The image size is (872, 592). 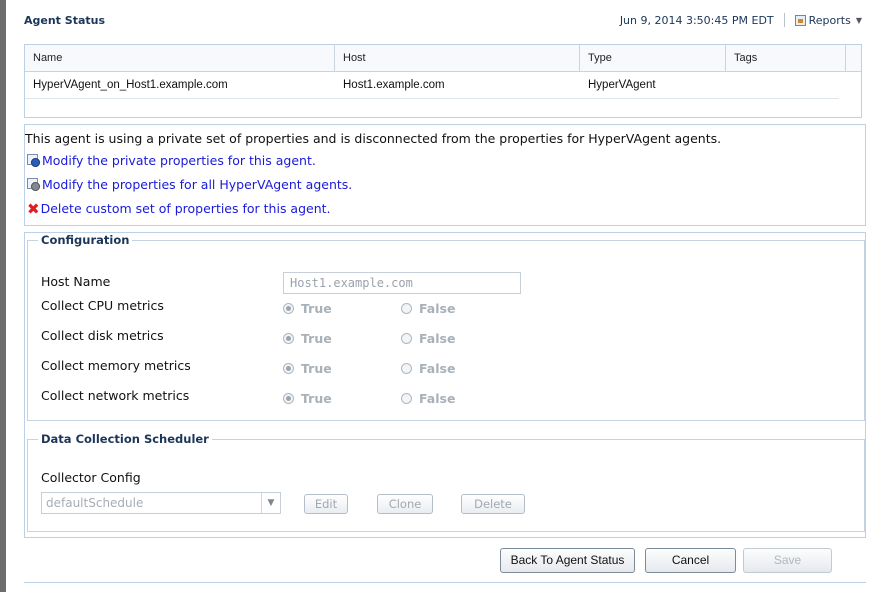 What do you see at coordinates (115, 395) in the screenshot?
I see `metric-label-network: Collect network metrics` at bounding box center [115, 395].